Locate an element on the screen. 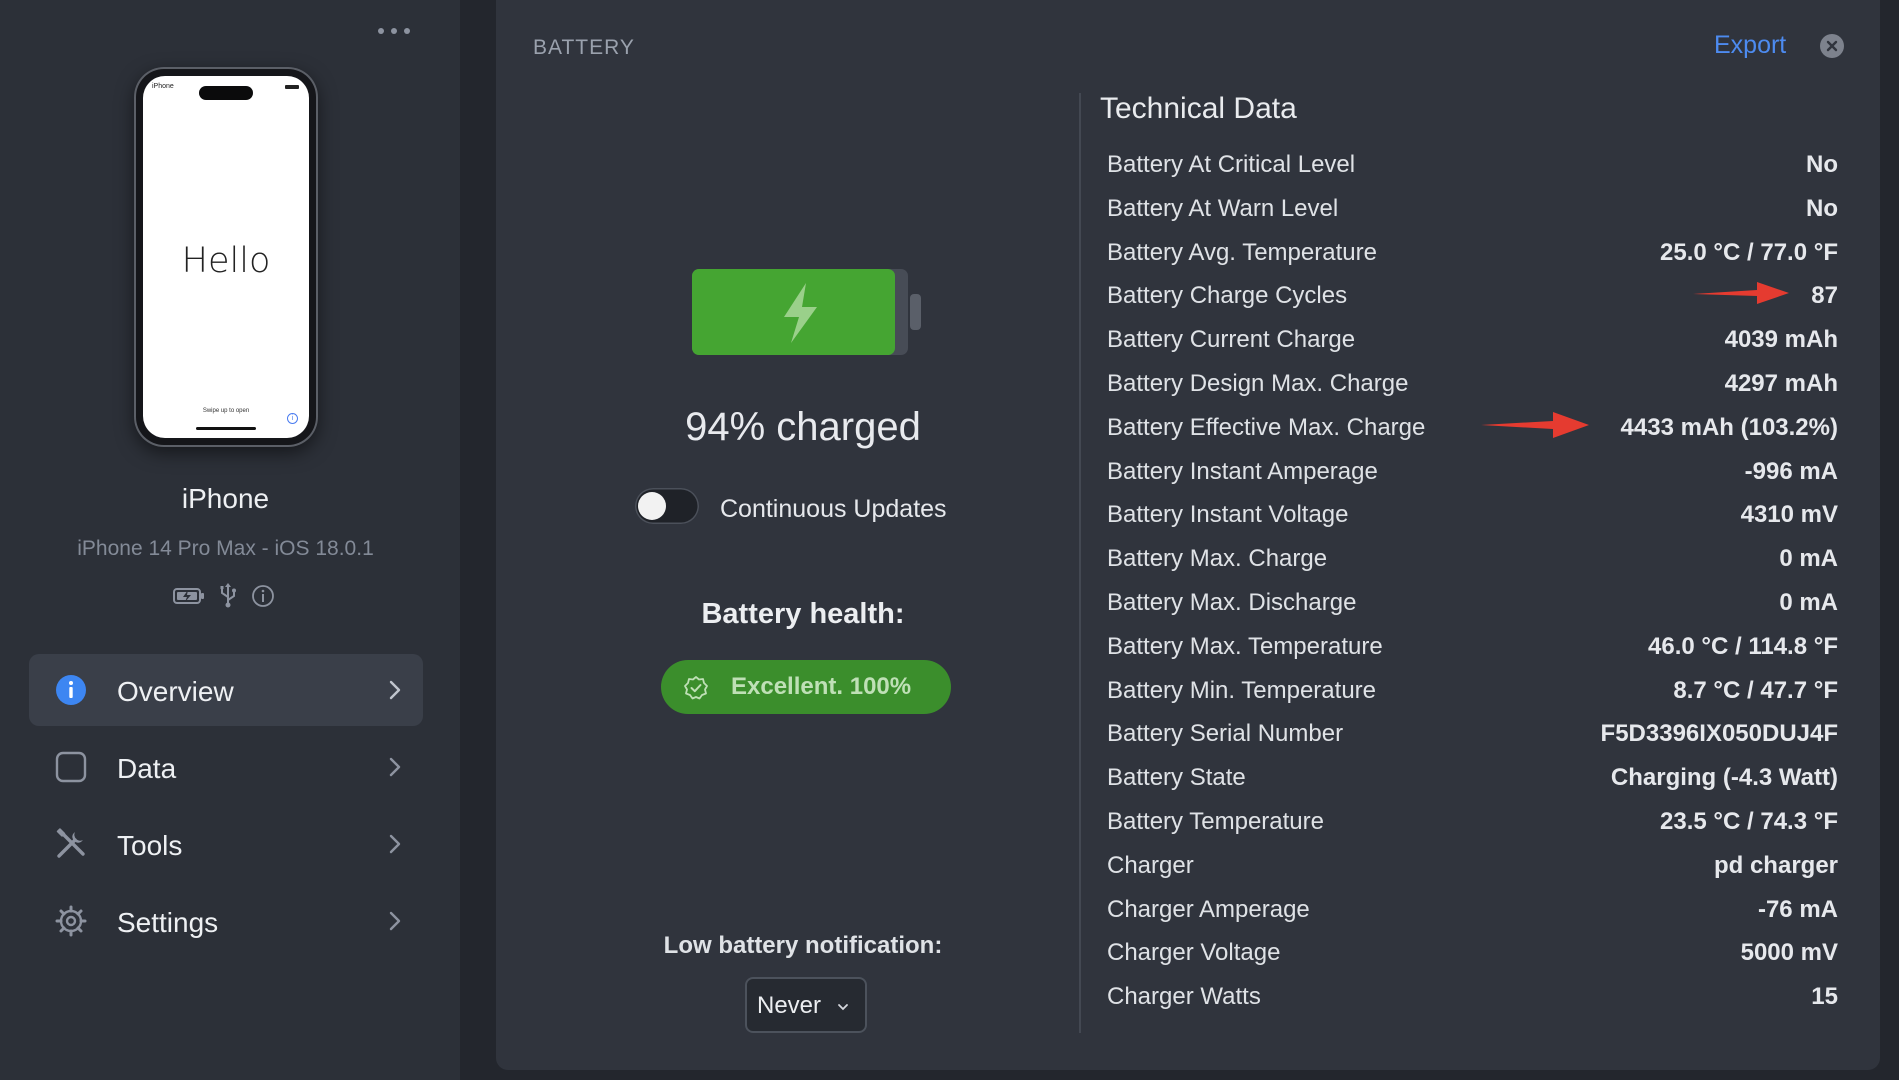 The width and height of the screenshot is (1899, 1080). export-button: Export is located at coordinates (1750, 45).